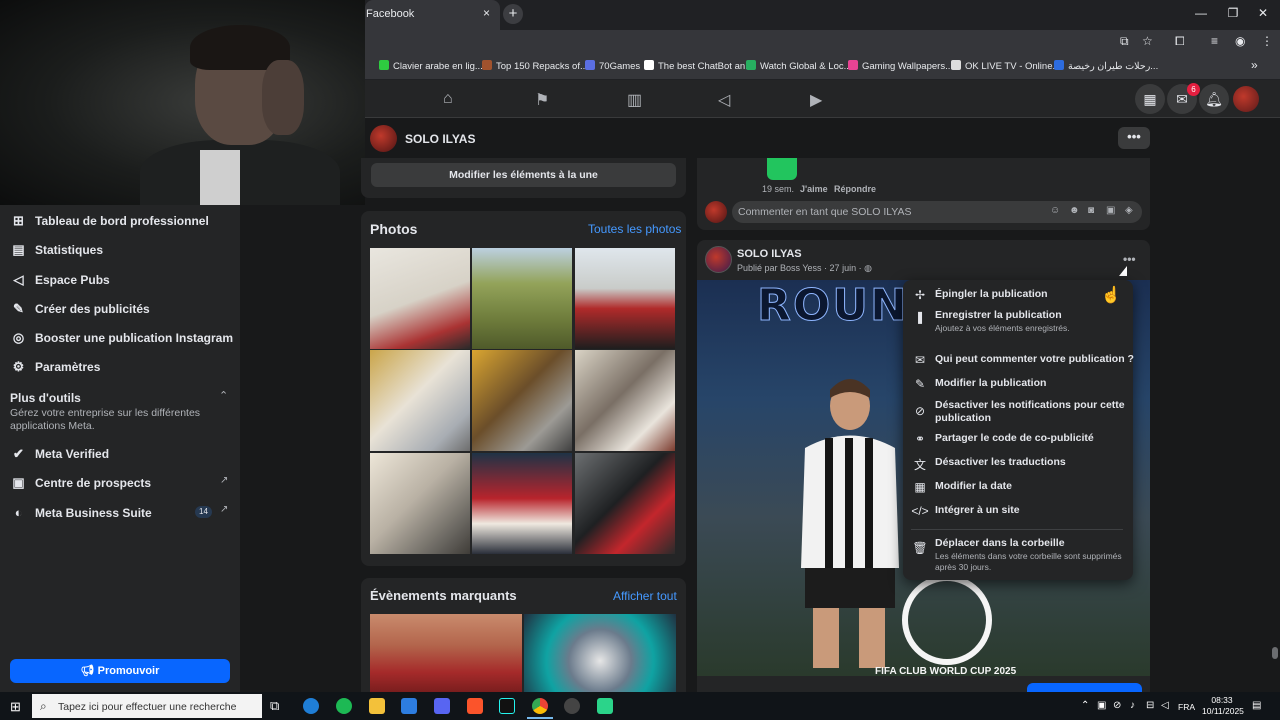 The height and width of the screenshot is (720, 1280). What do you see at coordinates (1129, 210) in the screenshot?
I see `sticker-icon: ◈` at bounding box center [1129, 210].